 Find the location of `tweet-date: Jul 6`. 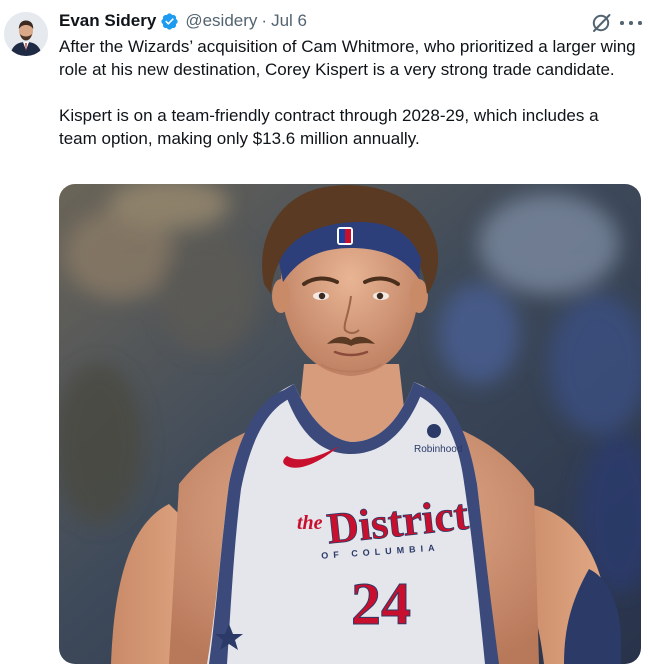

tweet-date: Jul 6 is located at coordinates (289, 21).